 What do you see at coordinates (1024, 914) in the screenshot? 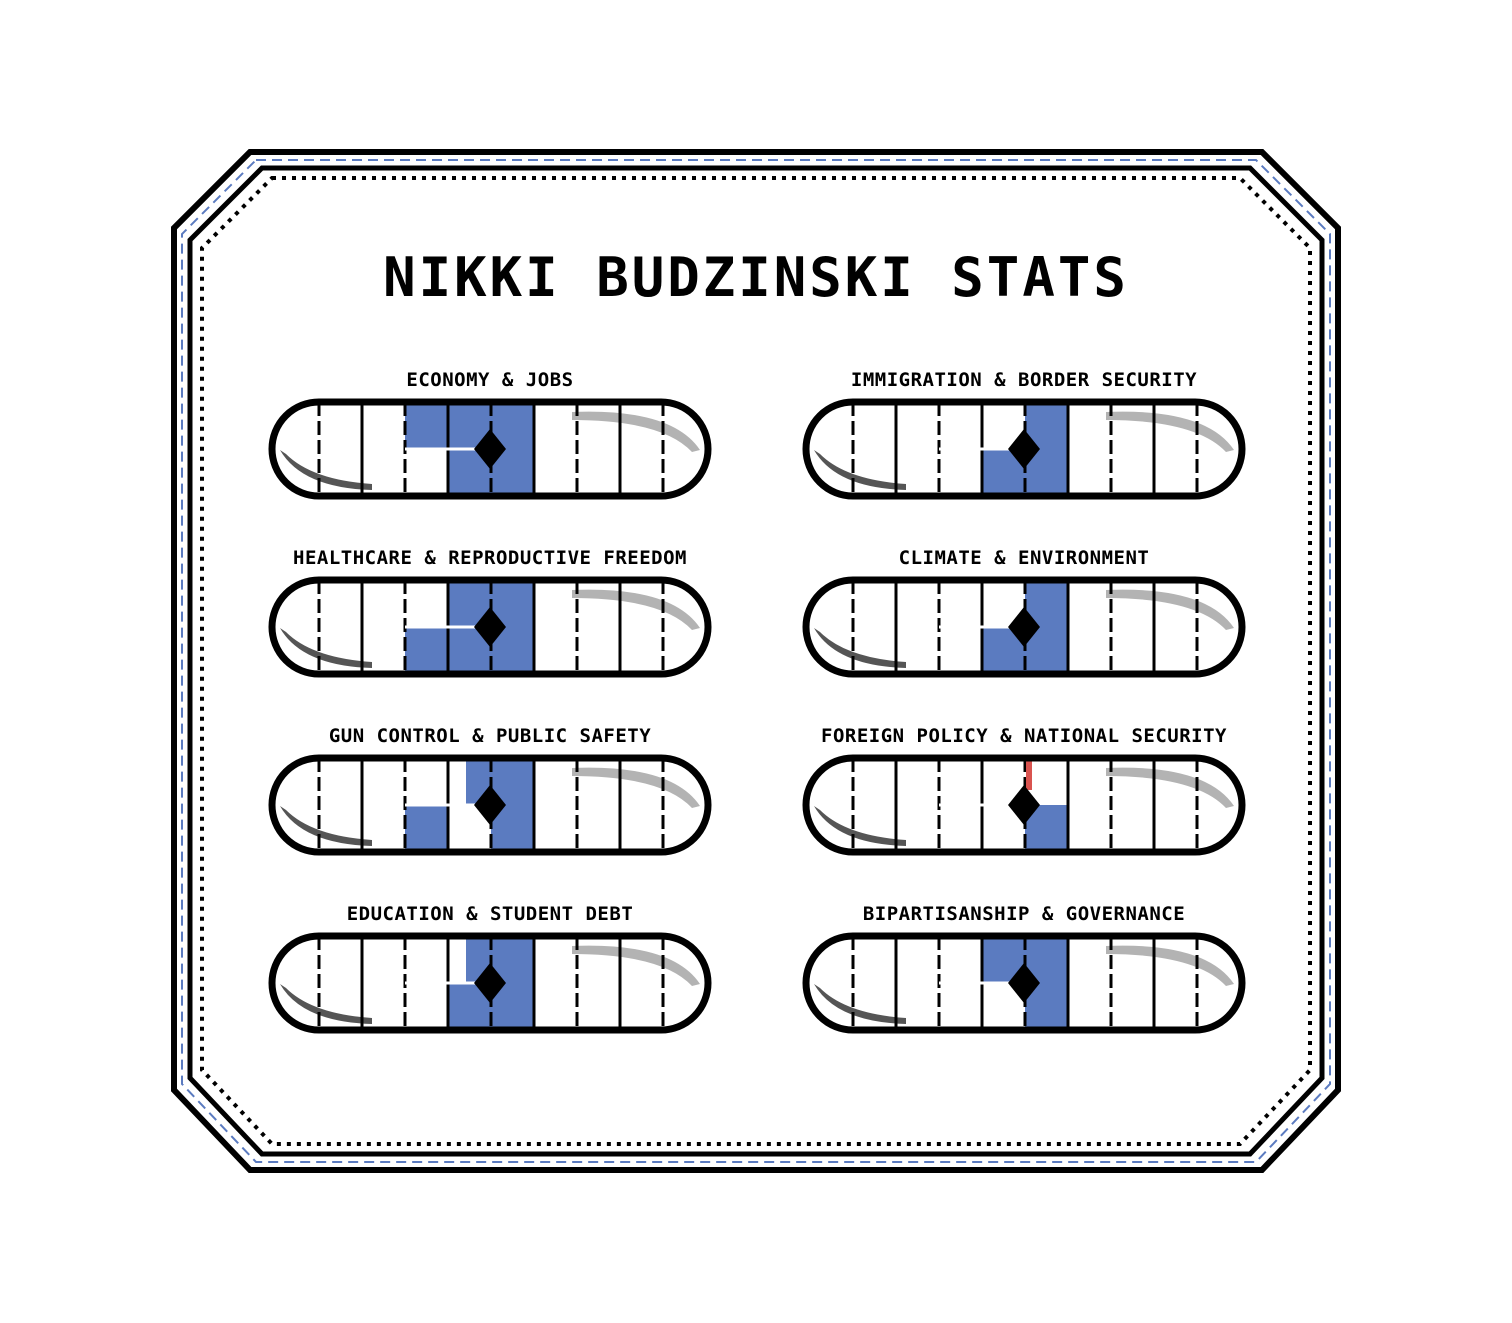
I see `stat-label: BIPARTISANSHIP & GOVERNANCE` at bounding box center [1024, 914].